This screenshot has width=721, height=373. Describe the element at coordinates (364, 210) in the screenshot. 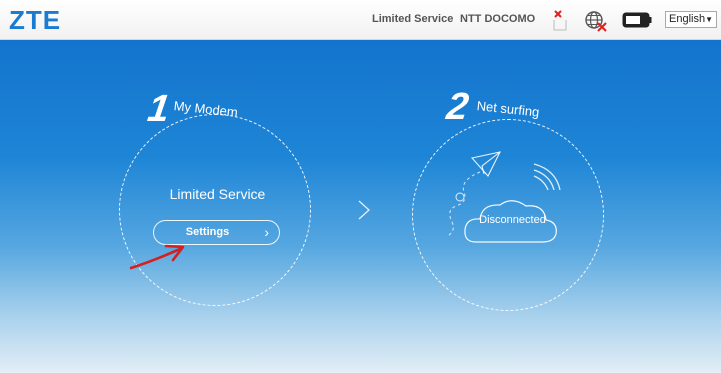

I see `next-step-chevron-icon` at that location.